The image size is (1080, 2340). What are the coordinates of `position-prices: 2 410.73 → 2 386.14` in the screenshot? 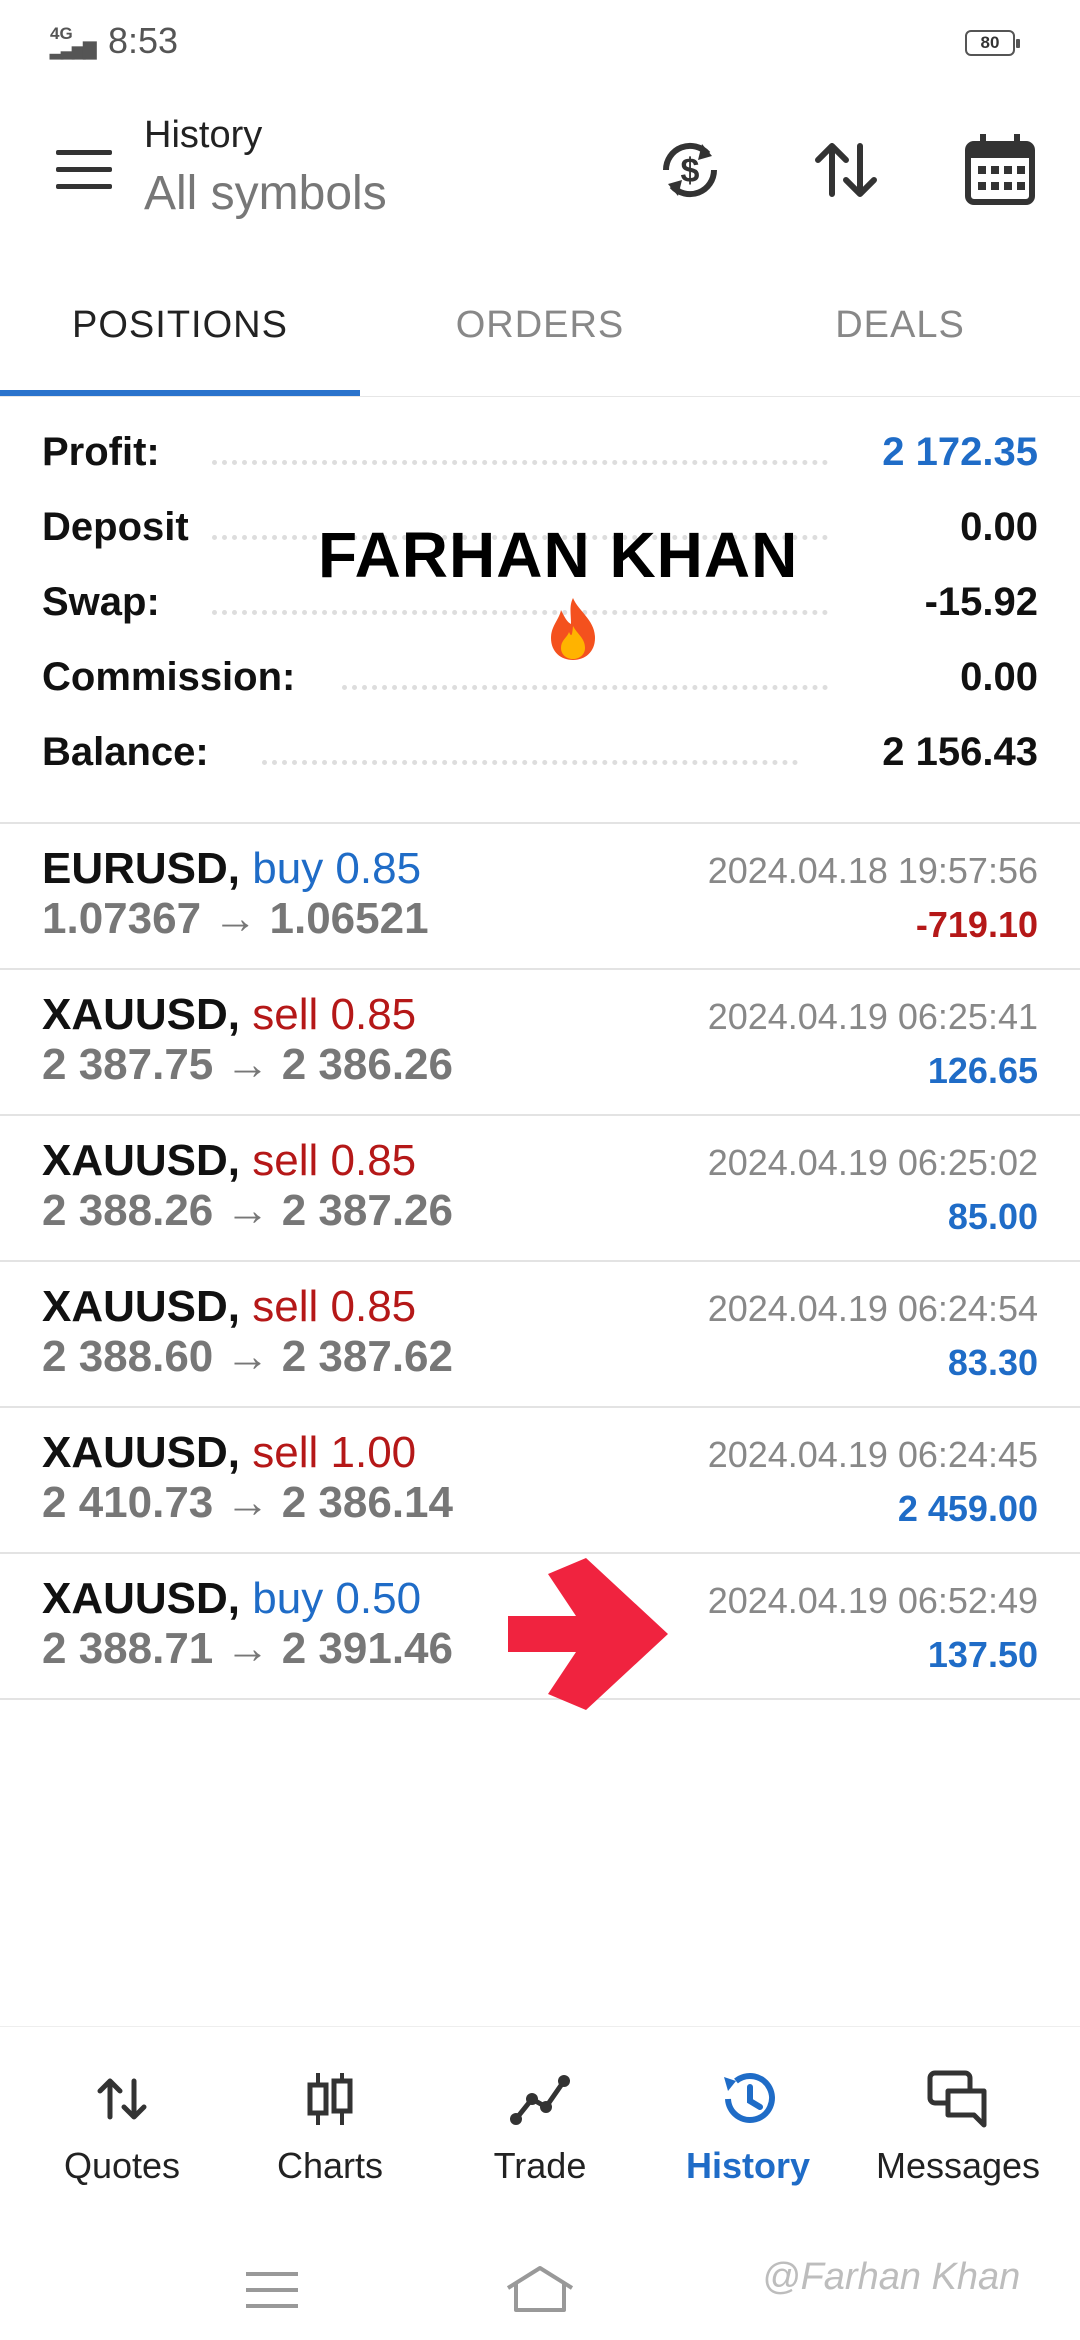 It's located at (247, 1502).